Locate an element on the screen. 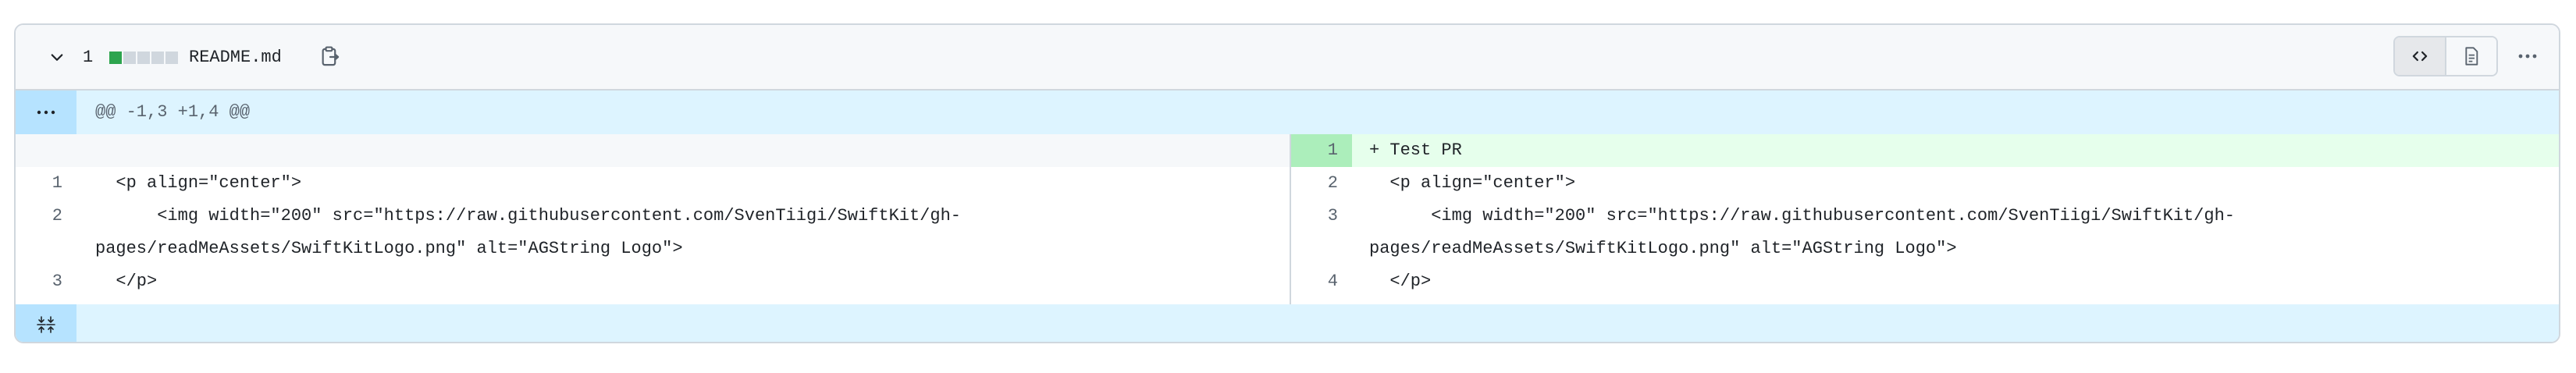 The width and height of the screenshot is (2576, 373). left-line-number: 1 is located at coordinates (46, 183).